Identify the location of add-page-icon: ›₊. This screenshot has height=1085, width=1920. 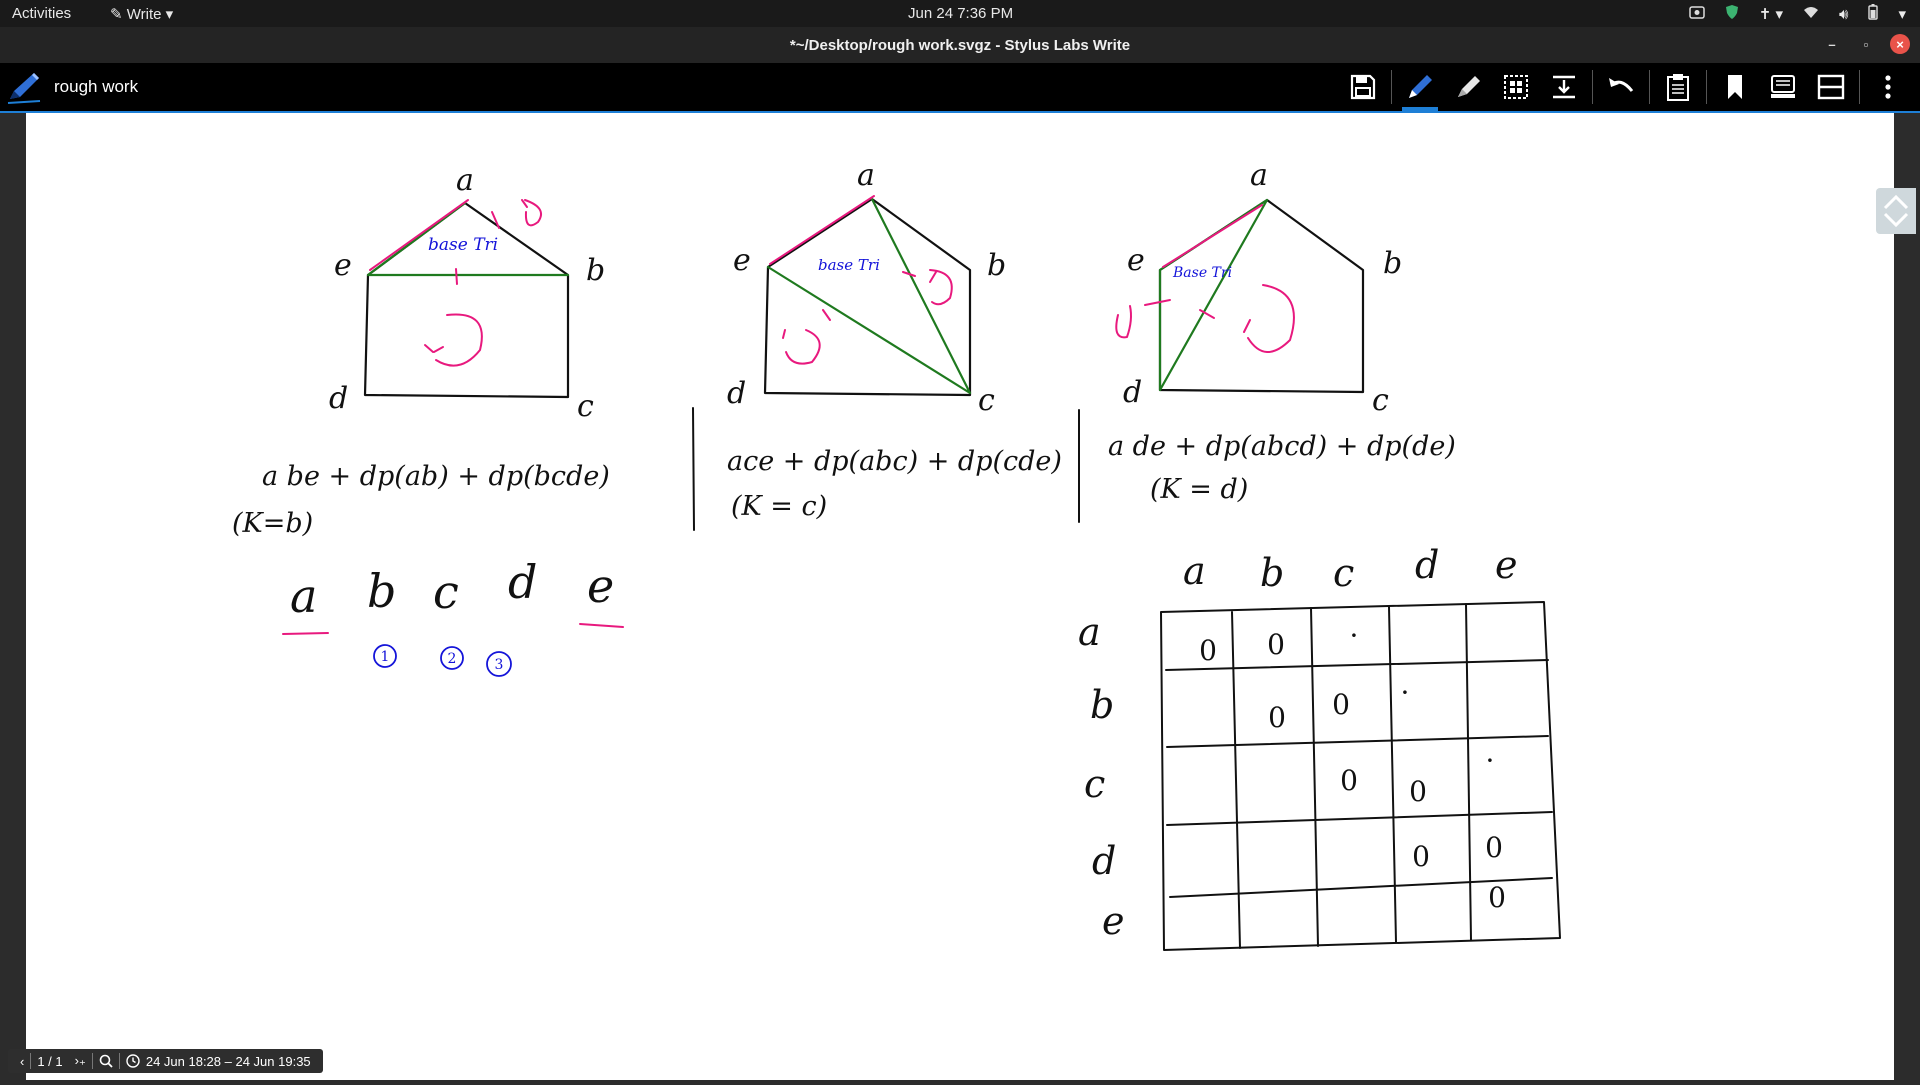
(80, 1060).